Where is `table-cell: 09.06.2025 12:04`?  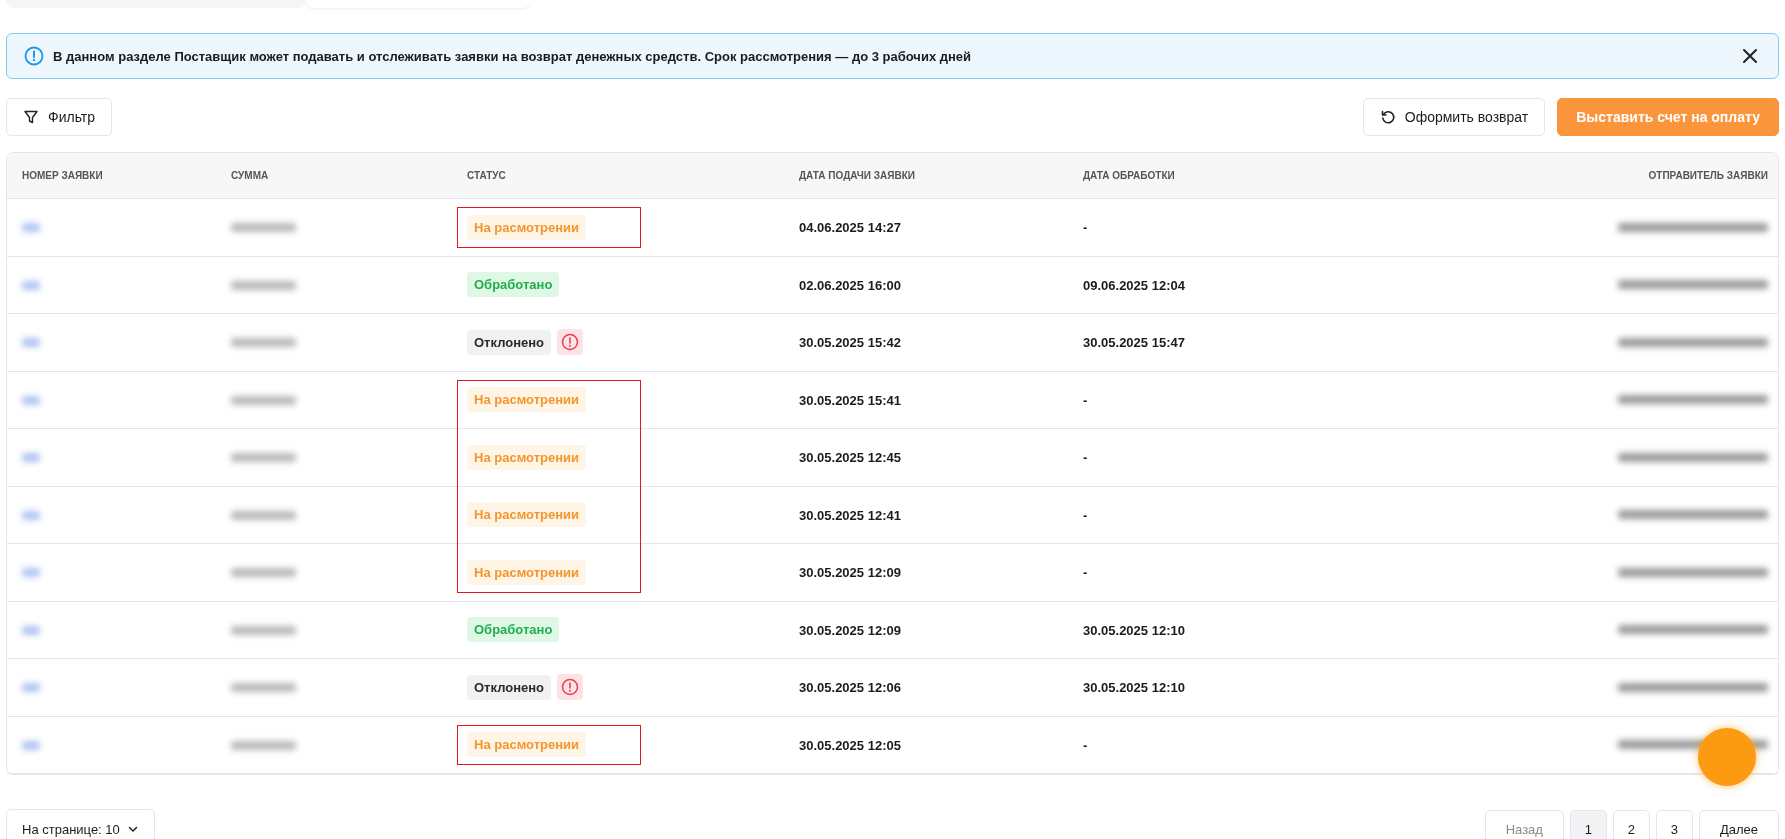 table-cell: 09.06.2025 12:04 is located at coordinates (1134, 285).